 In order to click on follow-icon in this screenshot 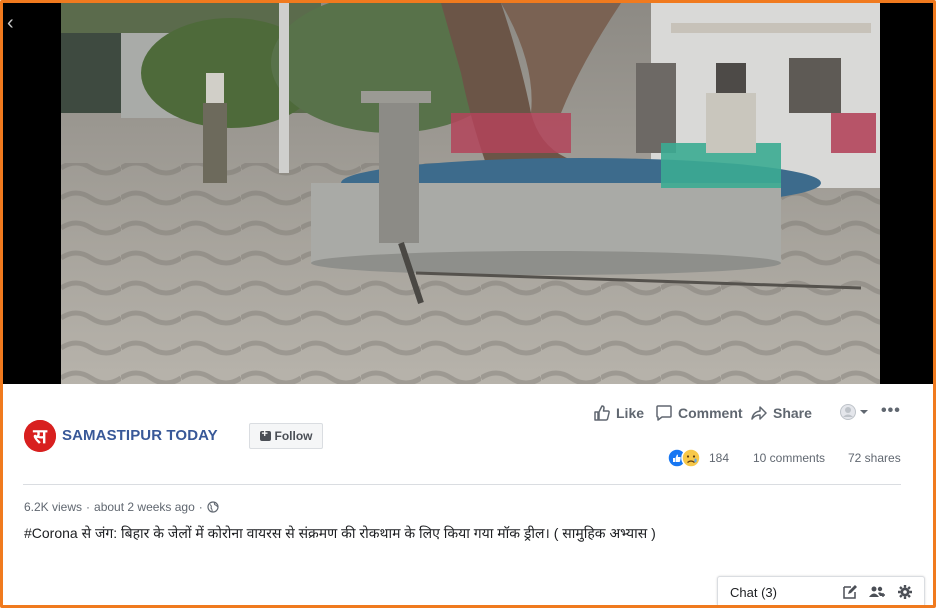, I will do `click(265, 434)`.